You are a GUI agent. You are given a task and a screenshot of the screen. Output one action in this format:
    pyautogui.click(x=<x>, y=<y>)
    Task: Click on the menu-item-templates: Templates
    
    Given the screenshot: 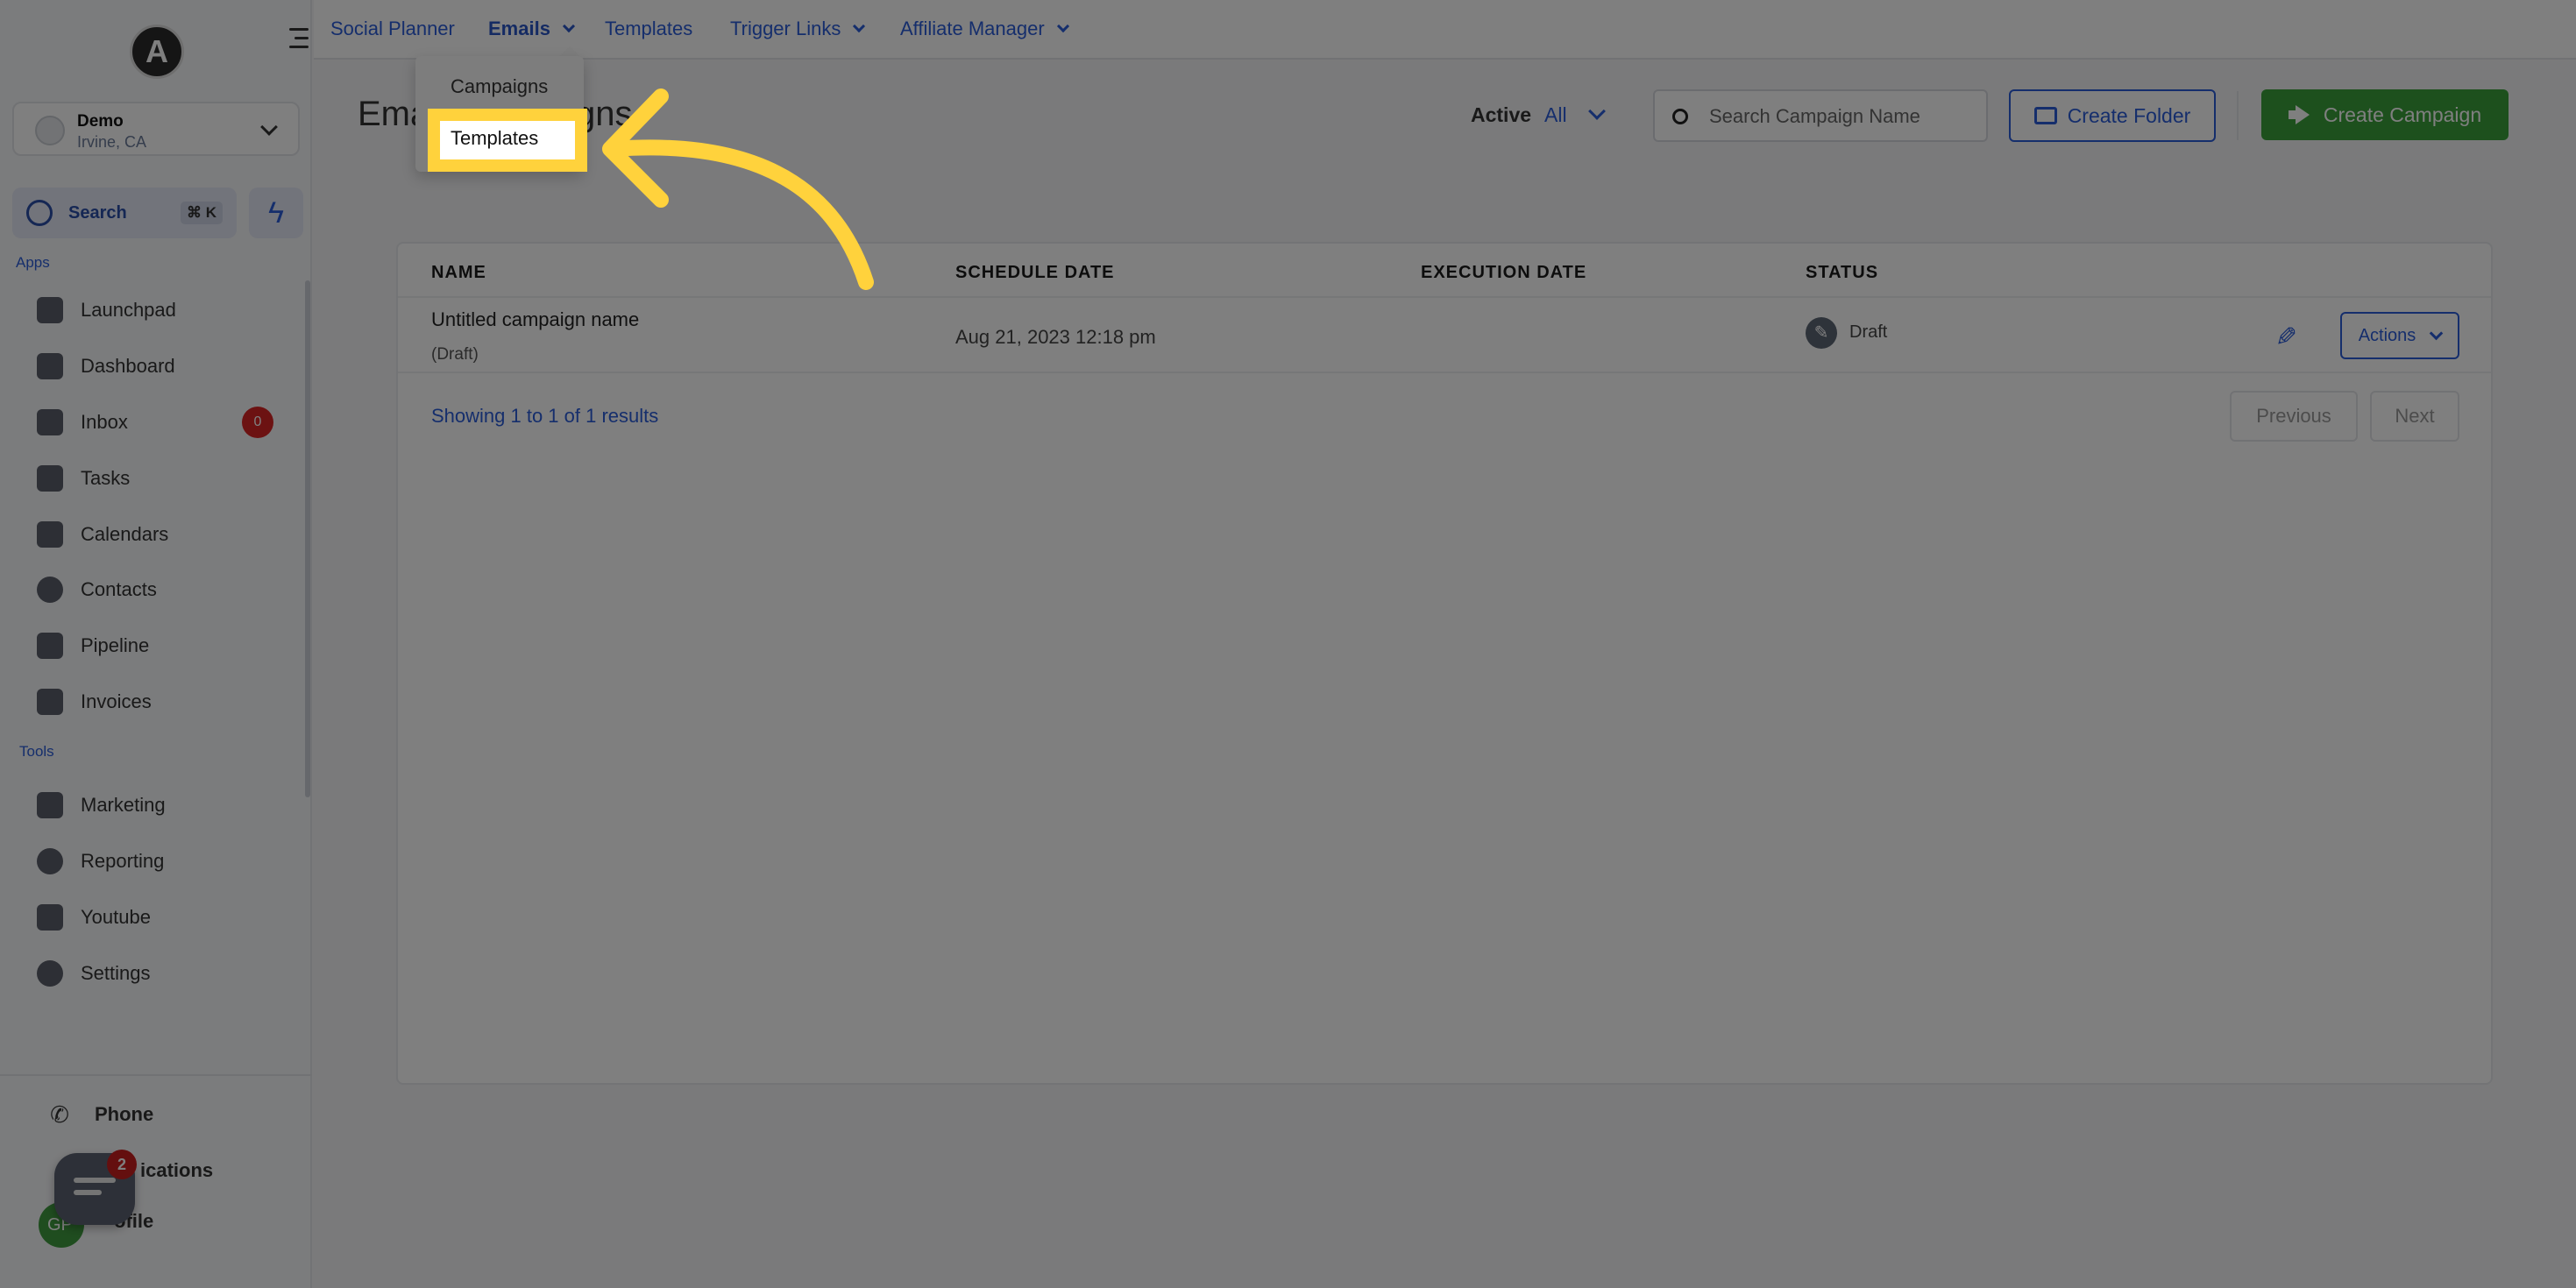 What is the action you would take?
    pyautogui.click(x=495, y=138)
    